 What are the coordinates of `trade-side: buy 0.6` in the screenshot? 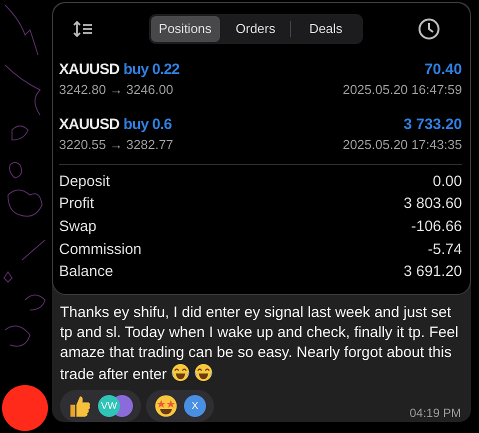 It's located at (147, 124).